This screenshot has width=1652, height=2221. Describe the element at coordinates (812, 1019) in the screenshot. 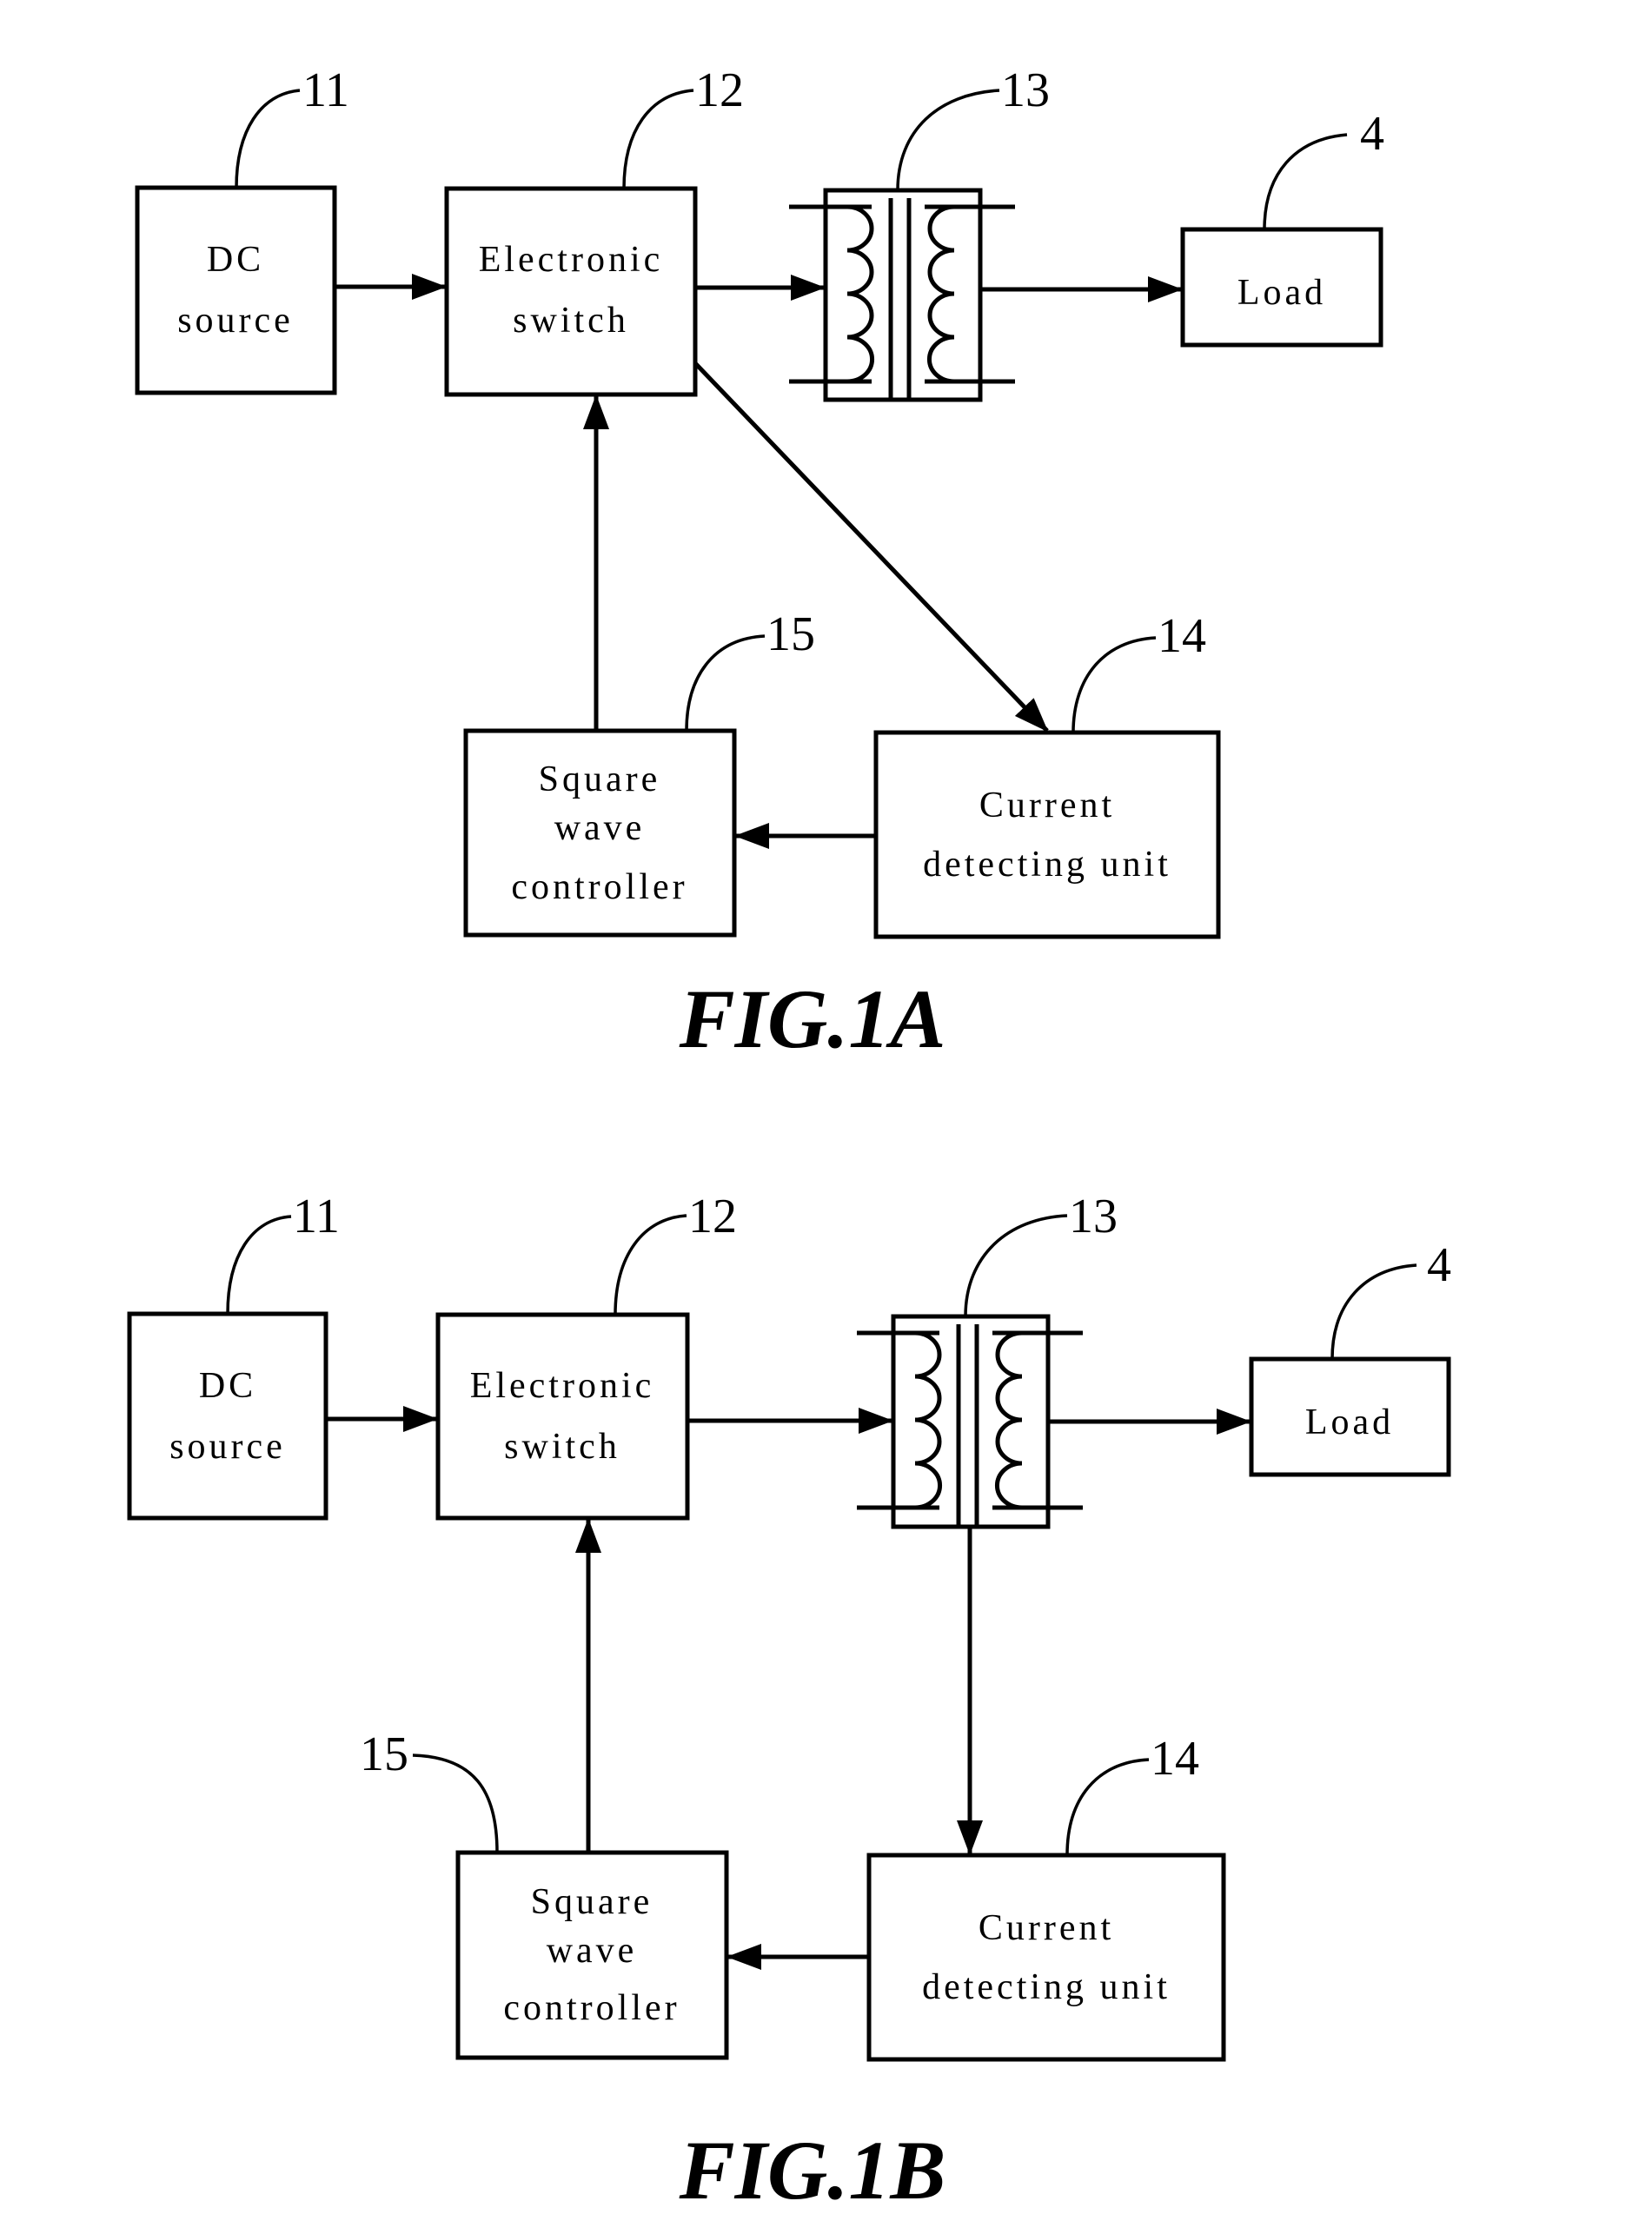

I see `figure-caption-1a: FIG.1A` at that location.